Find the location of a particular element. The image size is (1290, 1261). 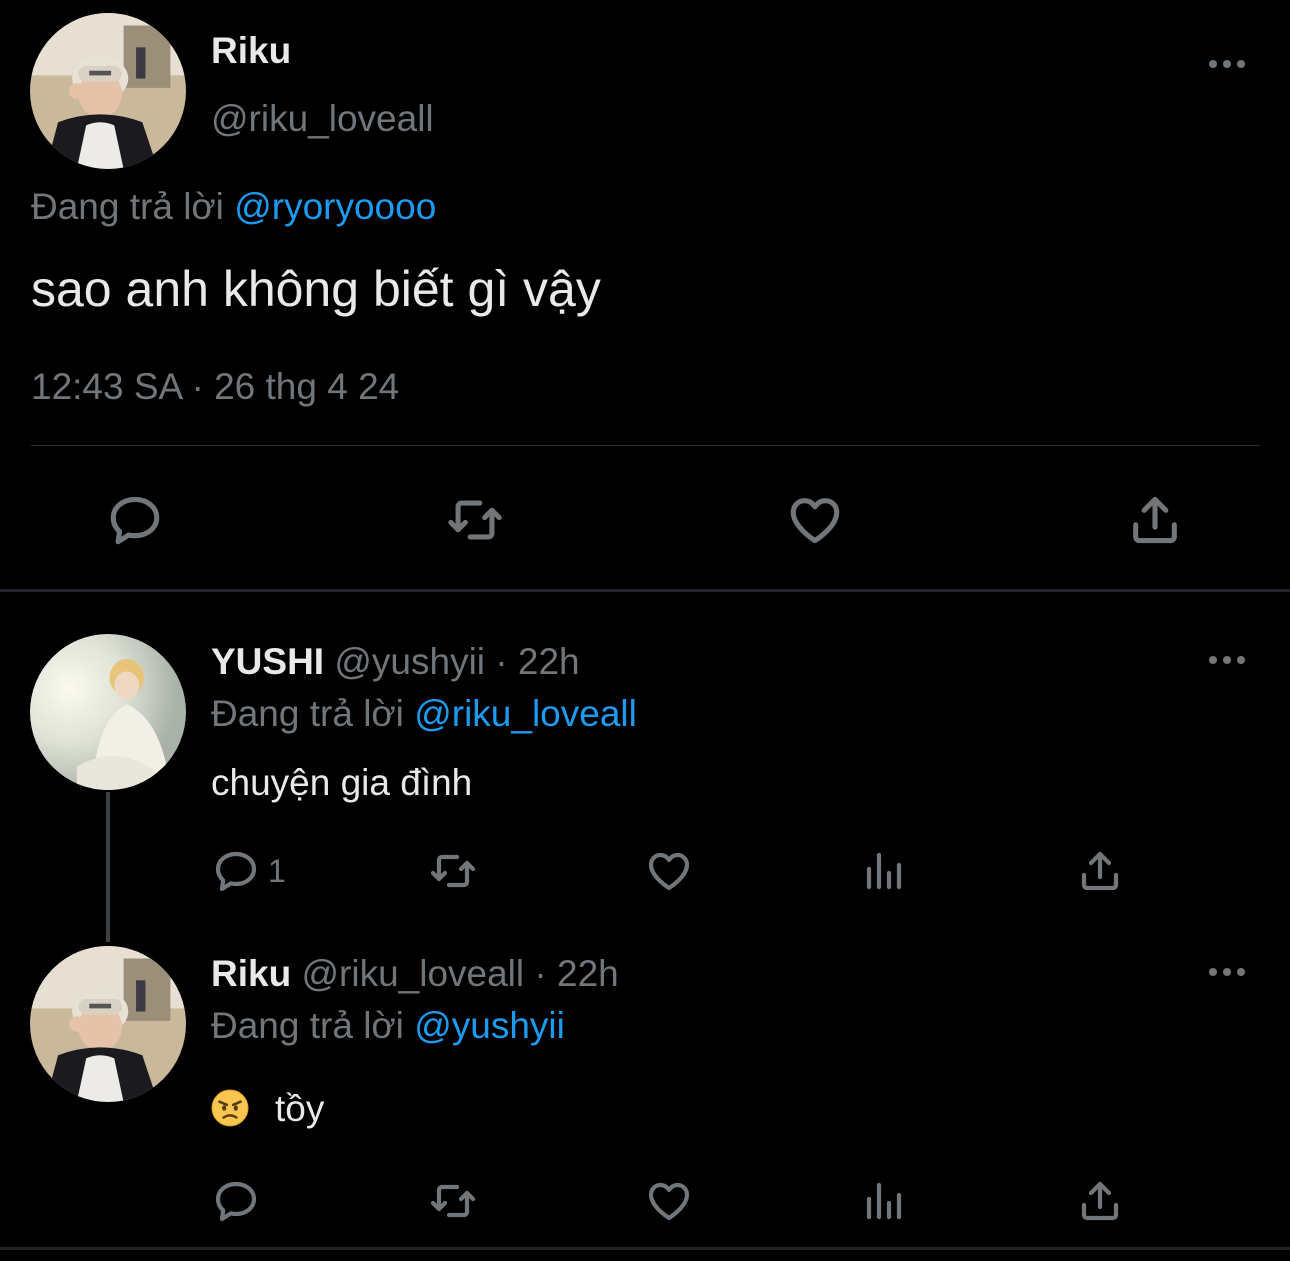

yushi-avatar is located at coordinates (108, 712).